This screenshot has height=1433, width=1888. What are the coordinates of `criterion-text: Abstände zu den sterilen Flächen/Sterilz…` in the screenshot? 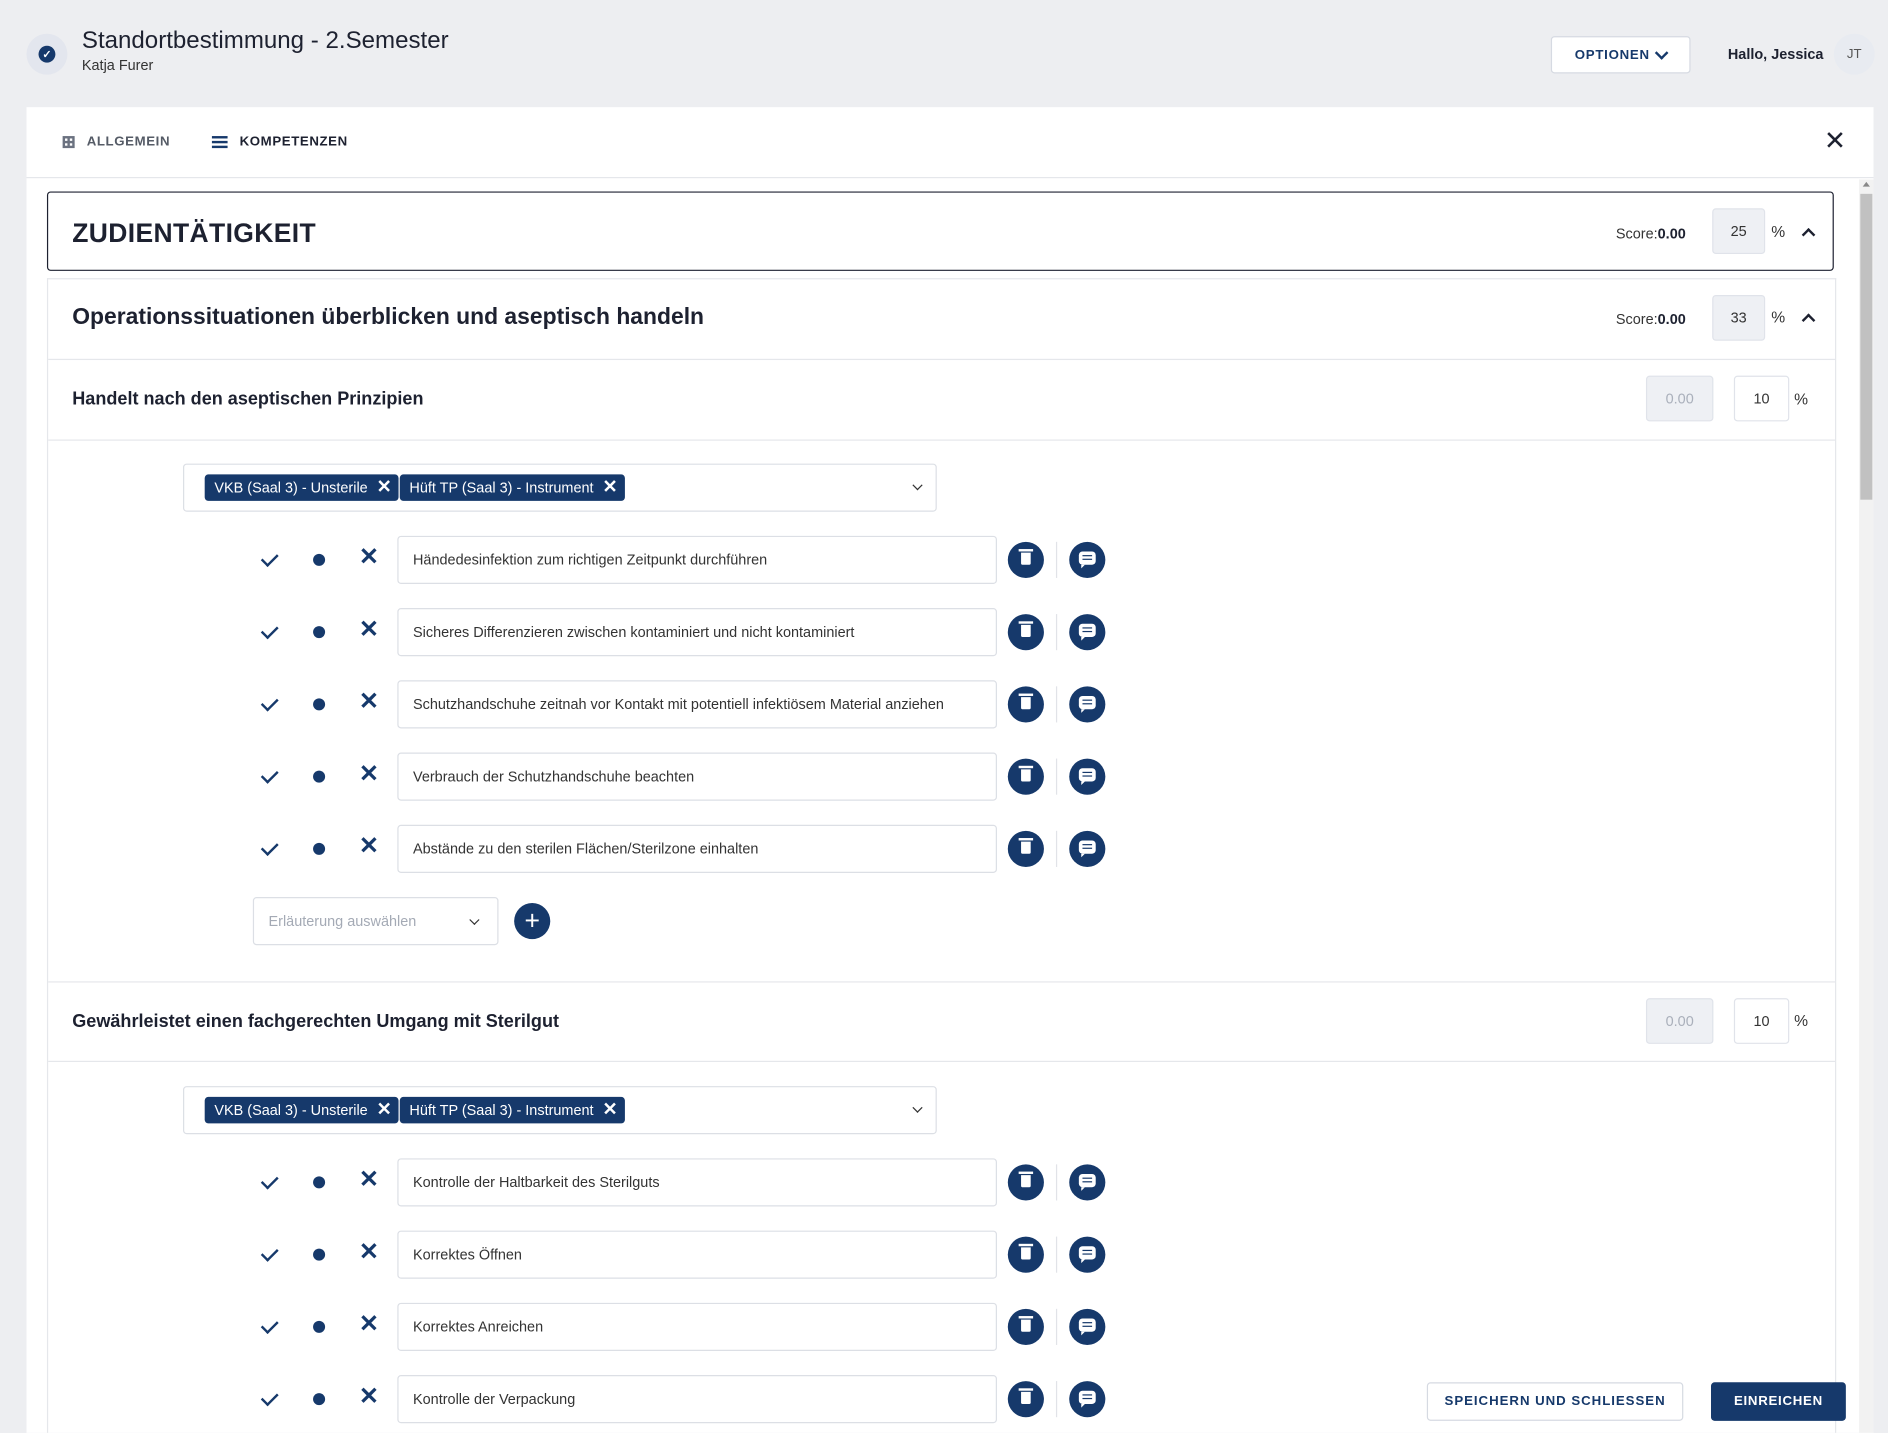 It's located at (697, 848).